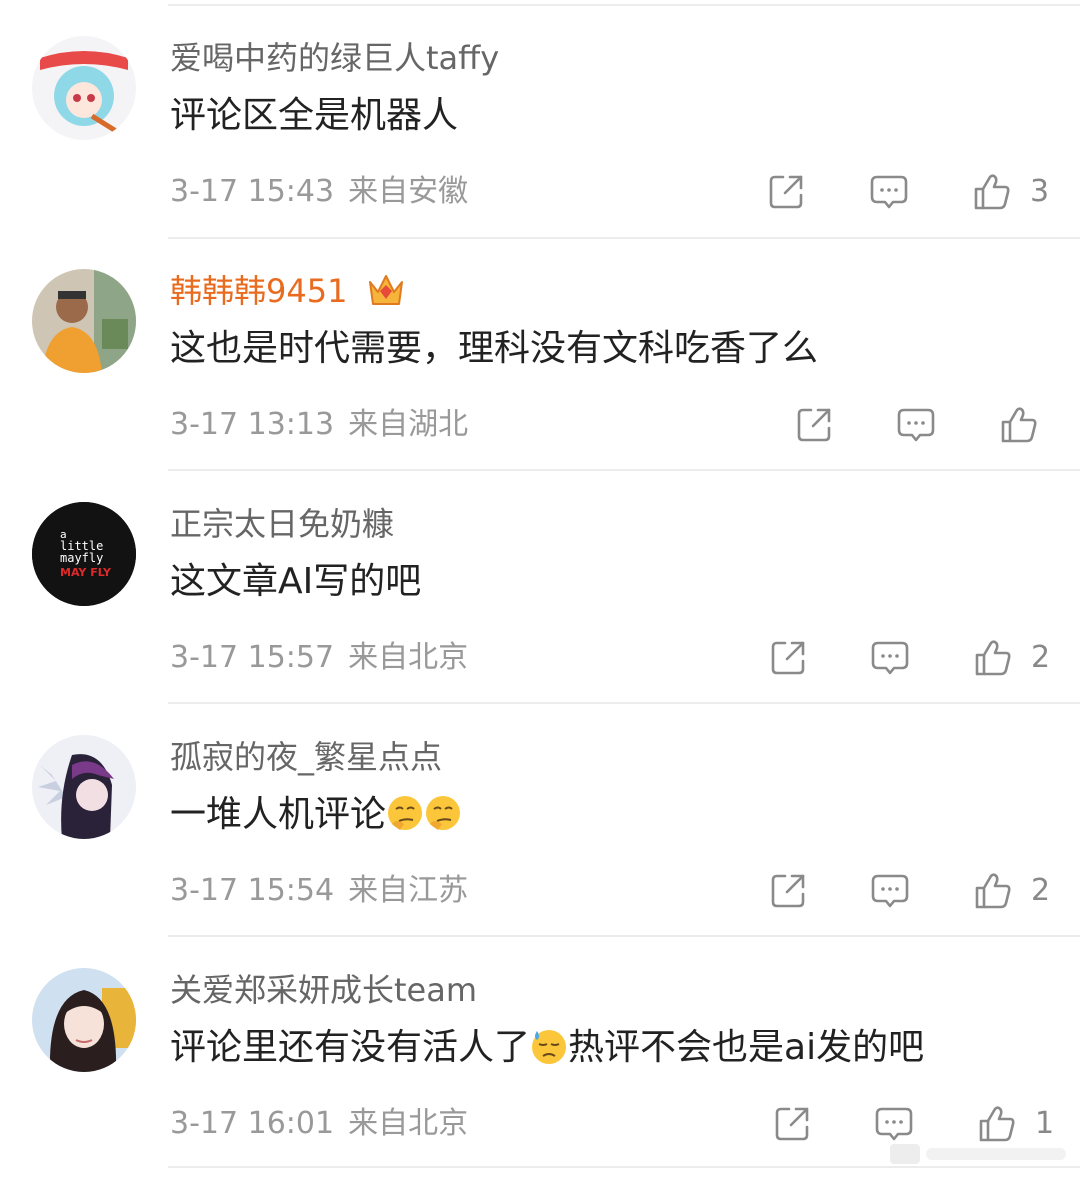 The width and height of the screenshot is (1080, 1184). Describe the element at coordinates (323, 990) in the screenshot. I see `username: 关爱郑采妍成长team` at that location.